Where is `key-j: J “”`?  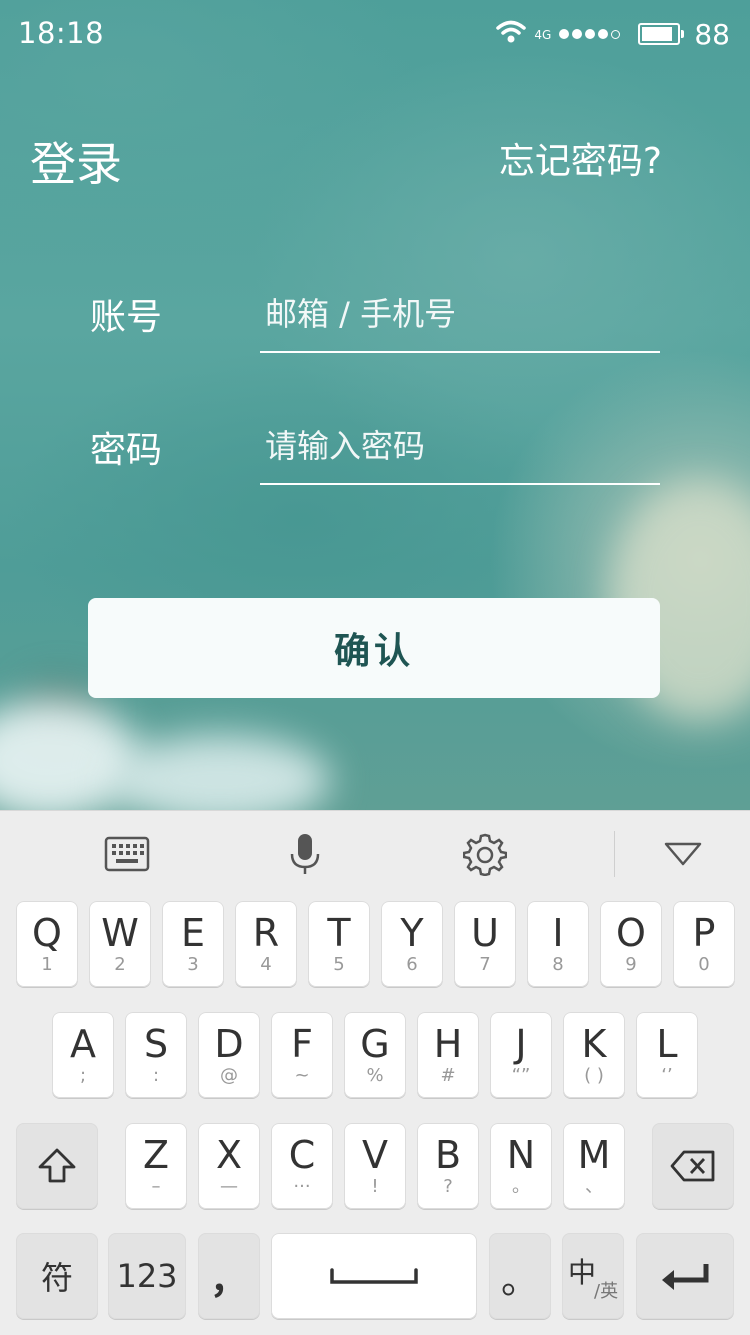
key-j: J “” is located at coordinates (521, 1055).